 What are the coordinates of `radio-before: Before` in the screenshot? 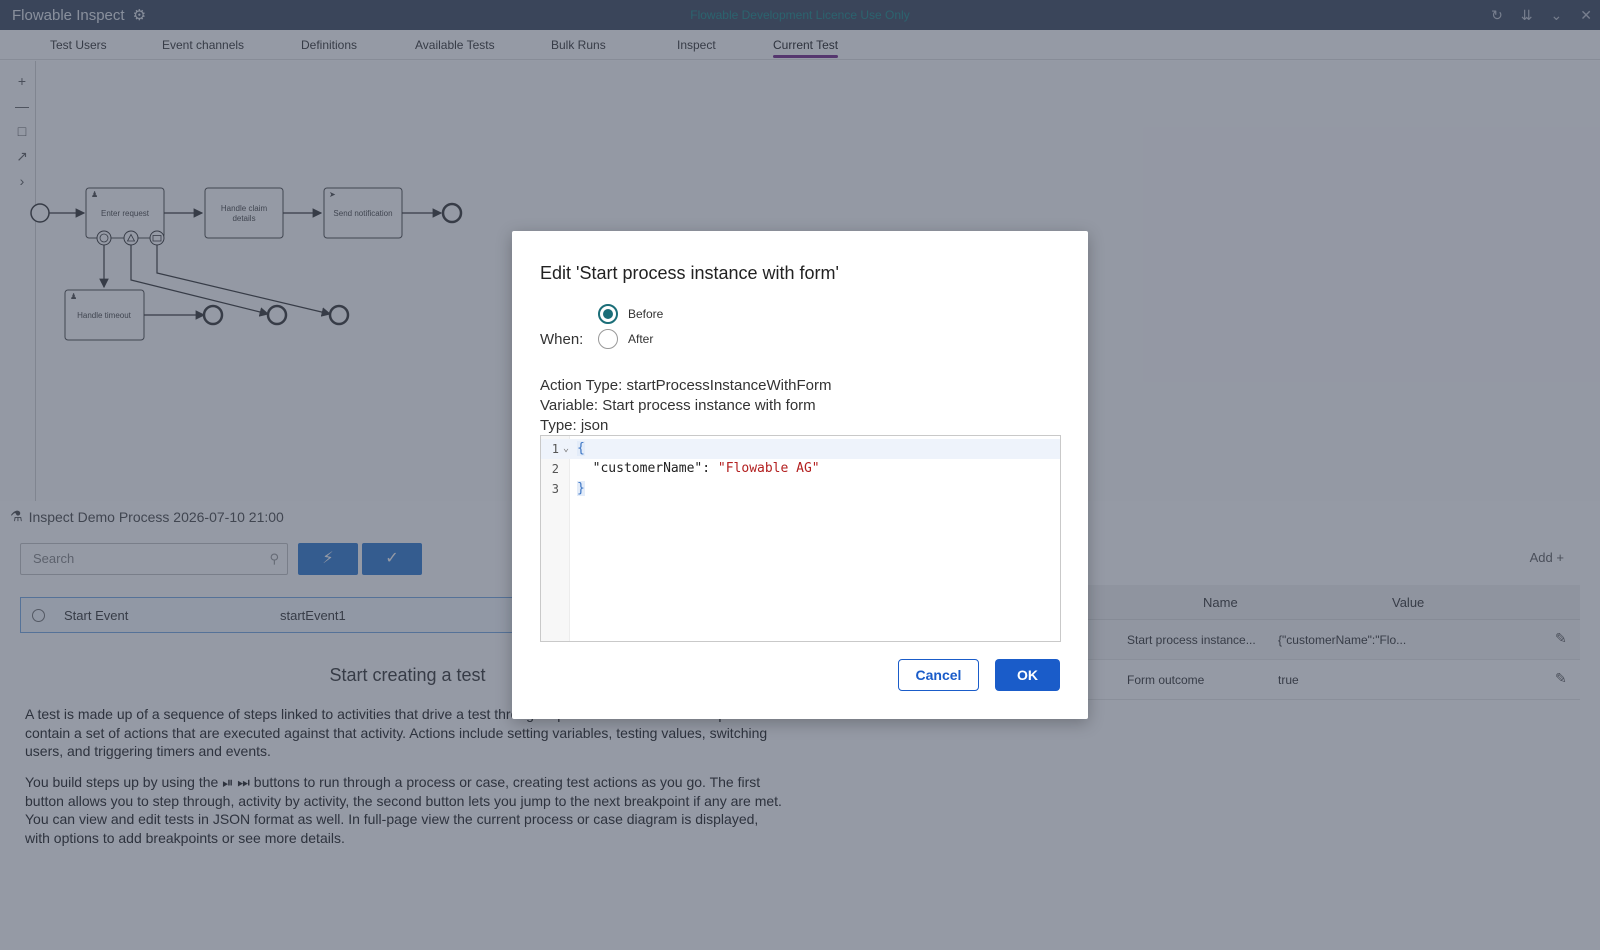 It's located at (630, 314).